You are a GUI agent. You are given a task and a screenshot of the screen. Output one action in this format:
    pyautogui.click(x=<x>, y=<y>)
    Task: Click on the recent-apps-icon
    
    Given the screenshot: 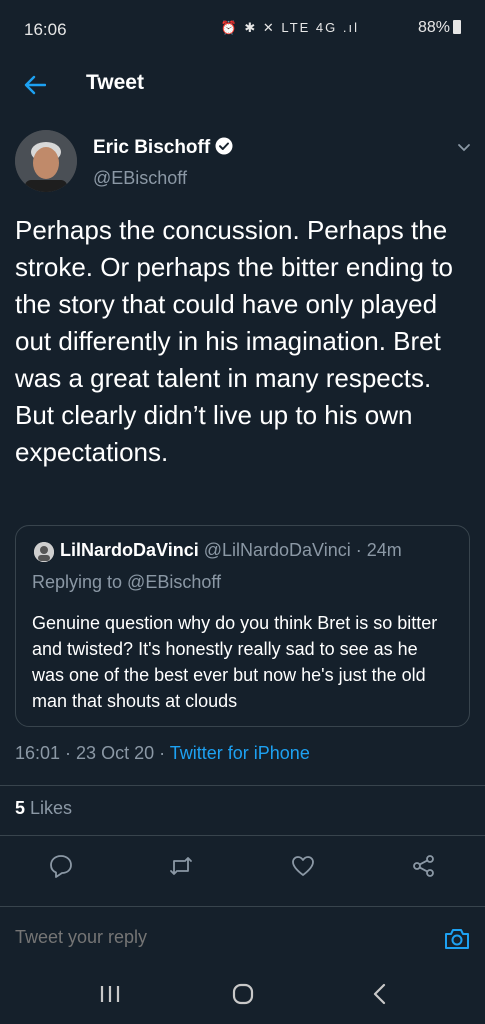 What is the action you would take?
    pyautogui.click(x=110, y=996)
    